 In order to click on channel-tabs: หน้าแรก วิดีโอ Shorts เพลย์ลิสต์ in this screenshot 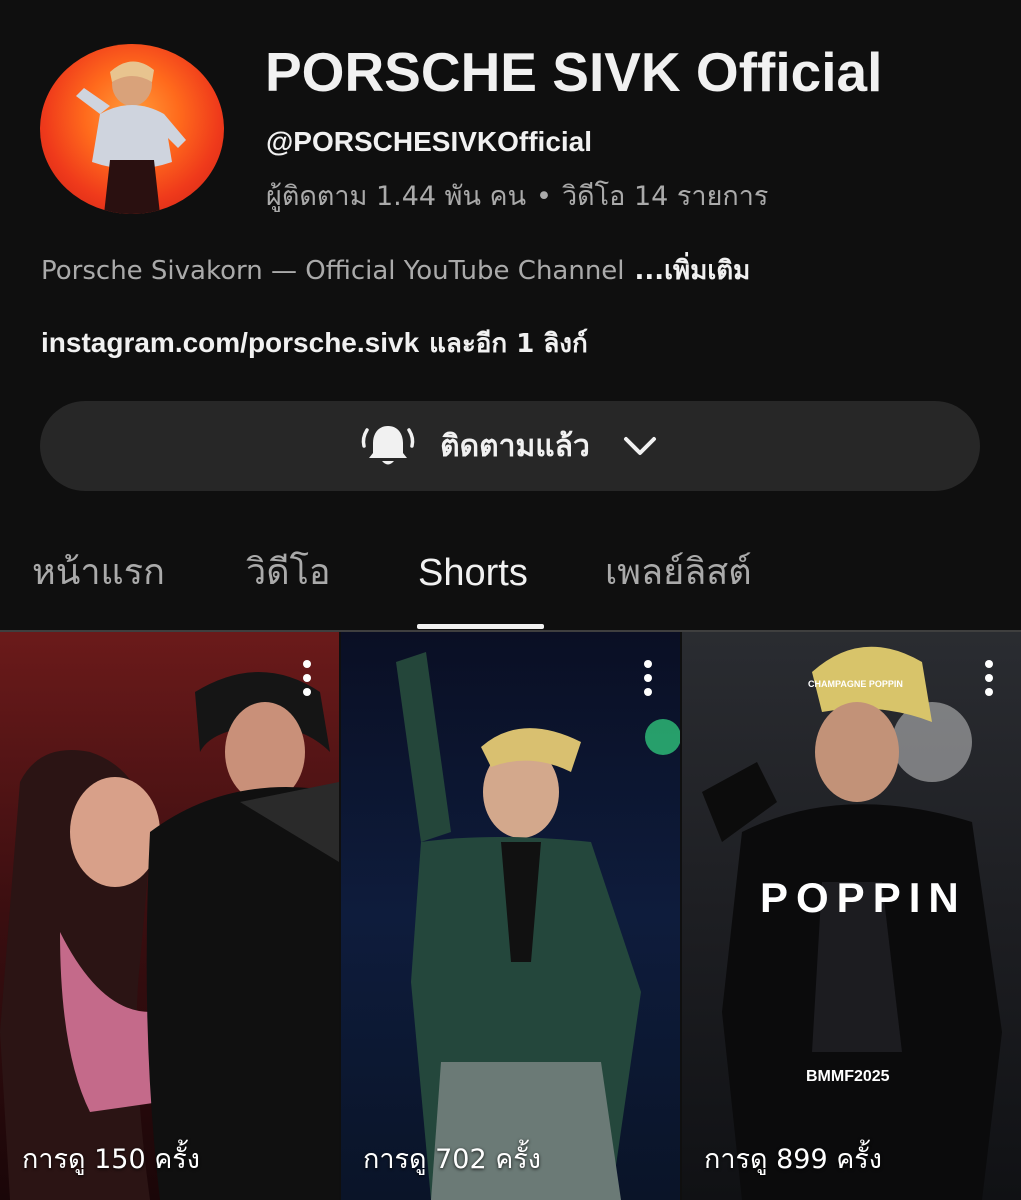, I will do `click(510, 580)`.